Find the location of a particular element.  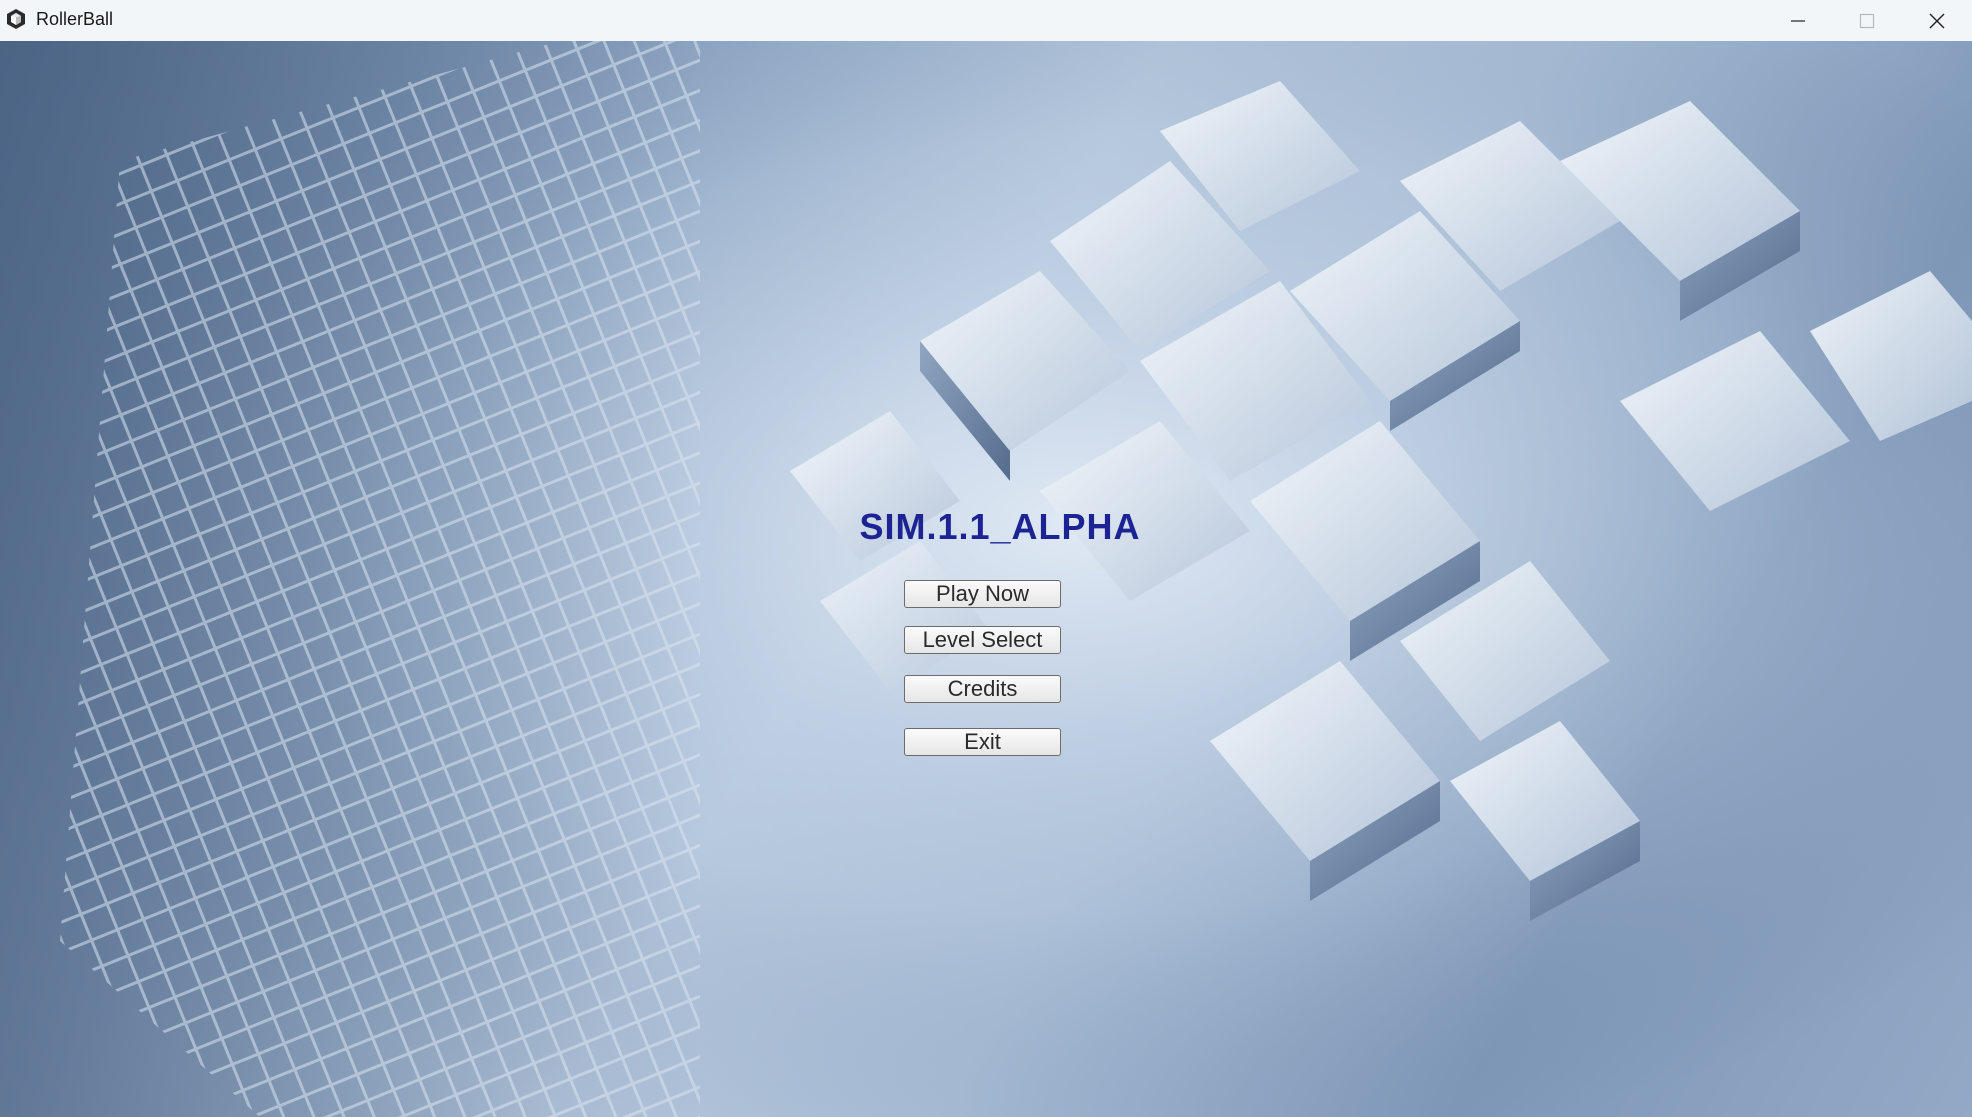

close-icon is located at coordinates (1937, 20).